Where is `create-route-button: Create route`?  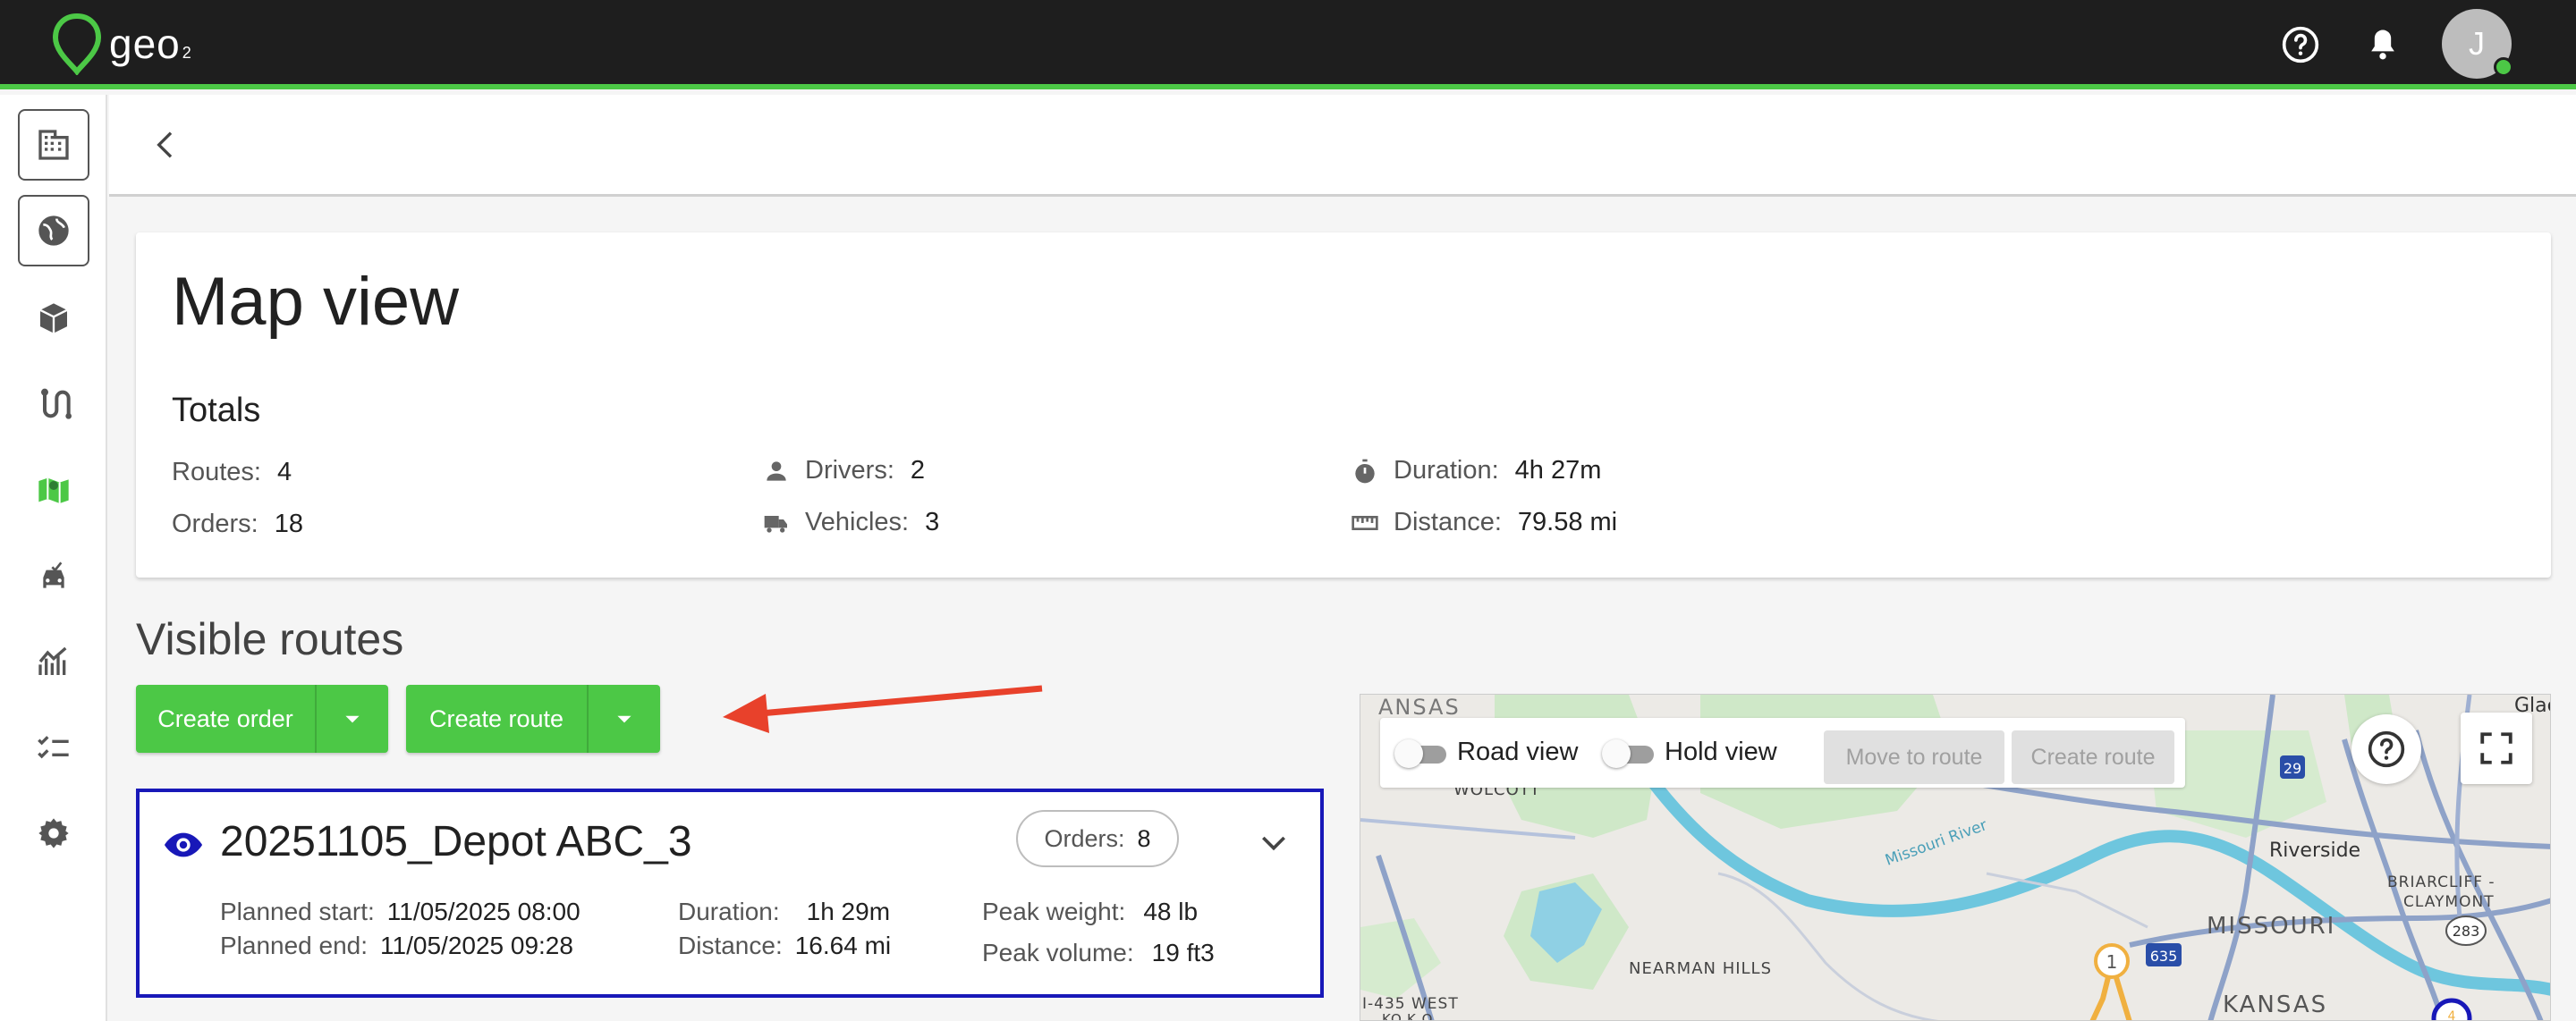
create-route-button: Create route is located at coordinates (497, 719).